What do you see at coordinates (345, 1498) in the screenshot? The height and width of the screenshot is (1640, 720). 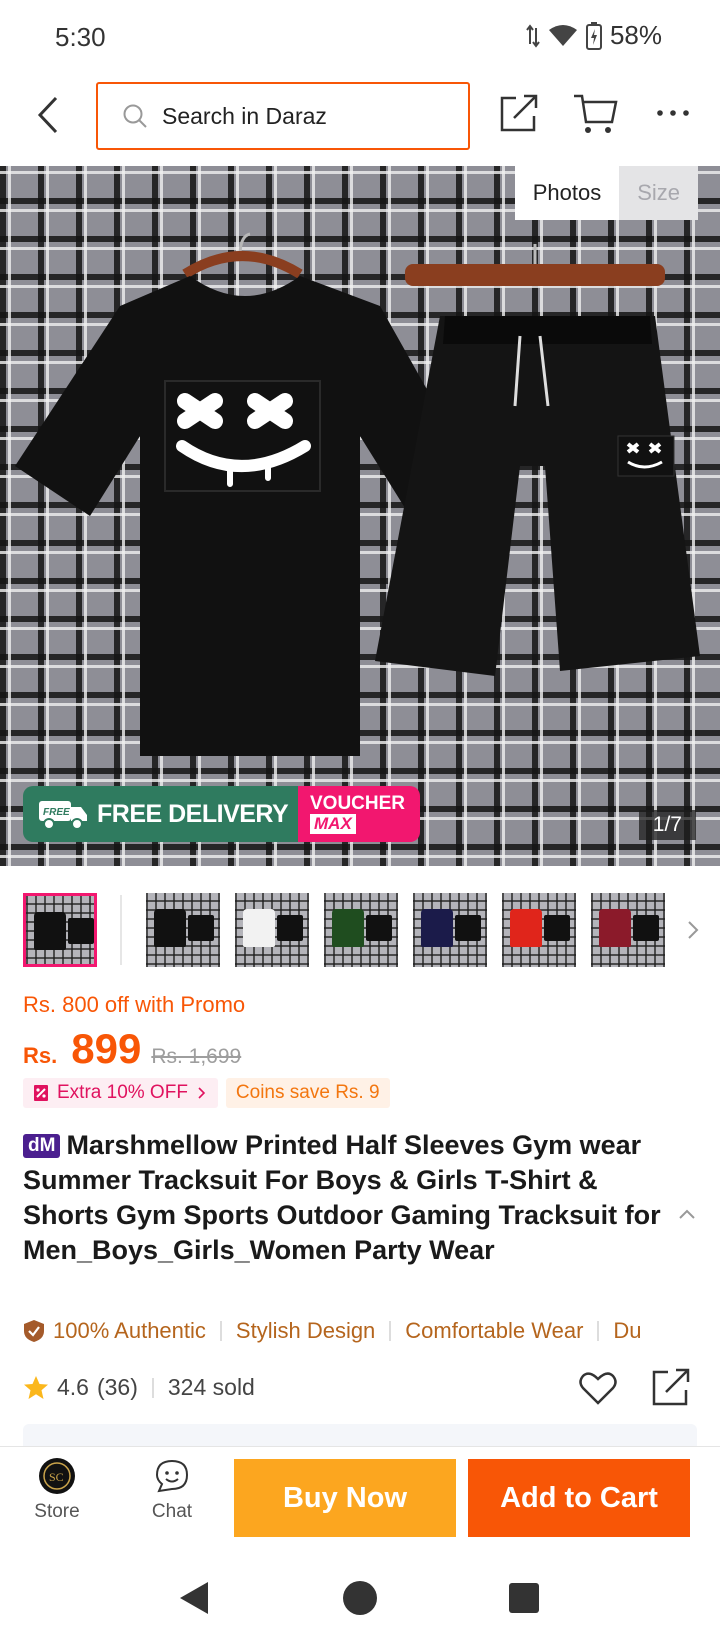 I see `buy-now-button: Buy Now` at bounding box center [345, 1498].